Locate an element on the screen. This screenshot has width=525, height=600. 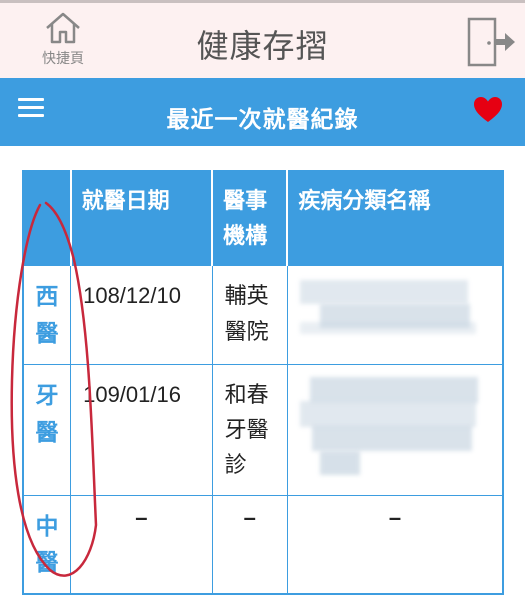
logout-door-icon is located at coordinates (491, 42).